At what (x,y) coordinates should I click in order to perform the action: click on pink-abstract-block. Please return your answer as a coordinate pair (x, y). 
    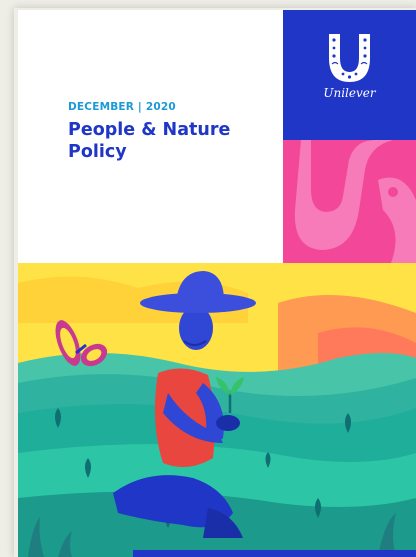
    Looking at the image, I should click on (349, 201).